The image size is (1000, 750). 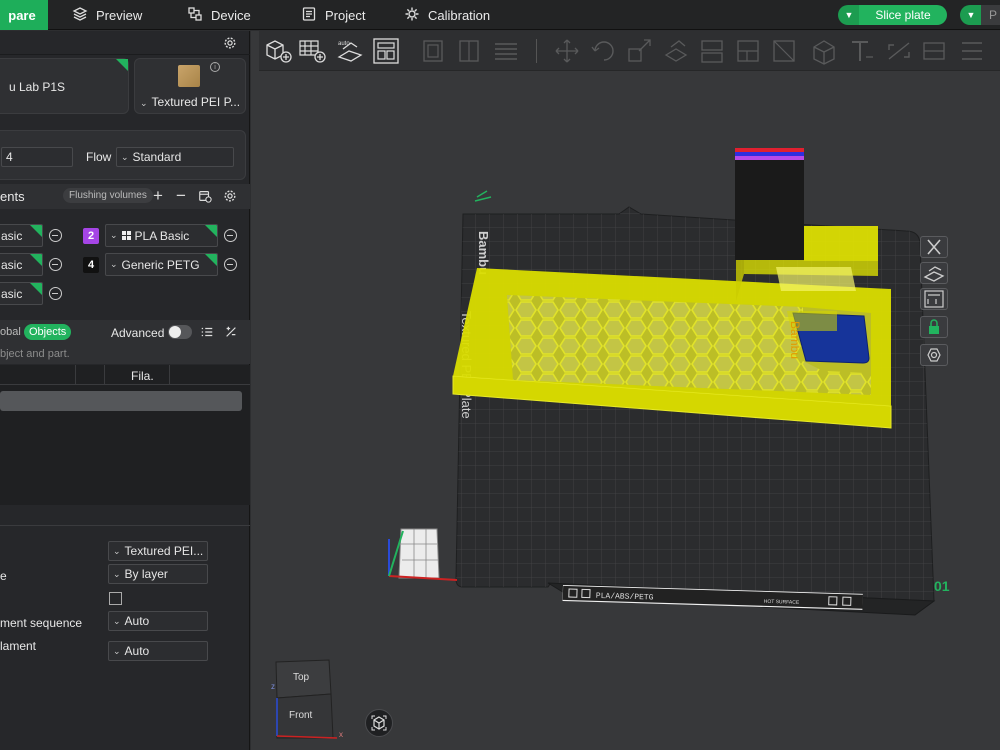 I want to click on nozzle-field: 4, so click(x=37, y=157).